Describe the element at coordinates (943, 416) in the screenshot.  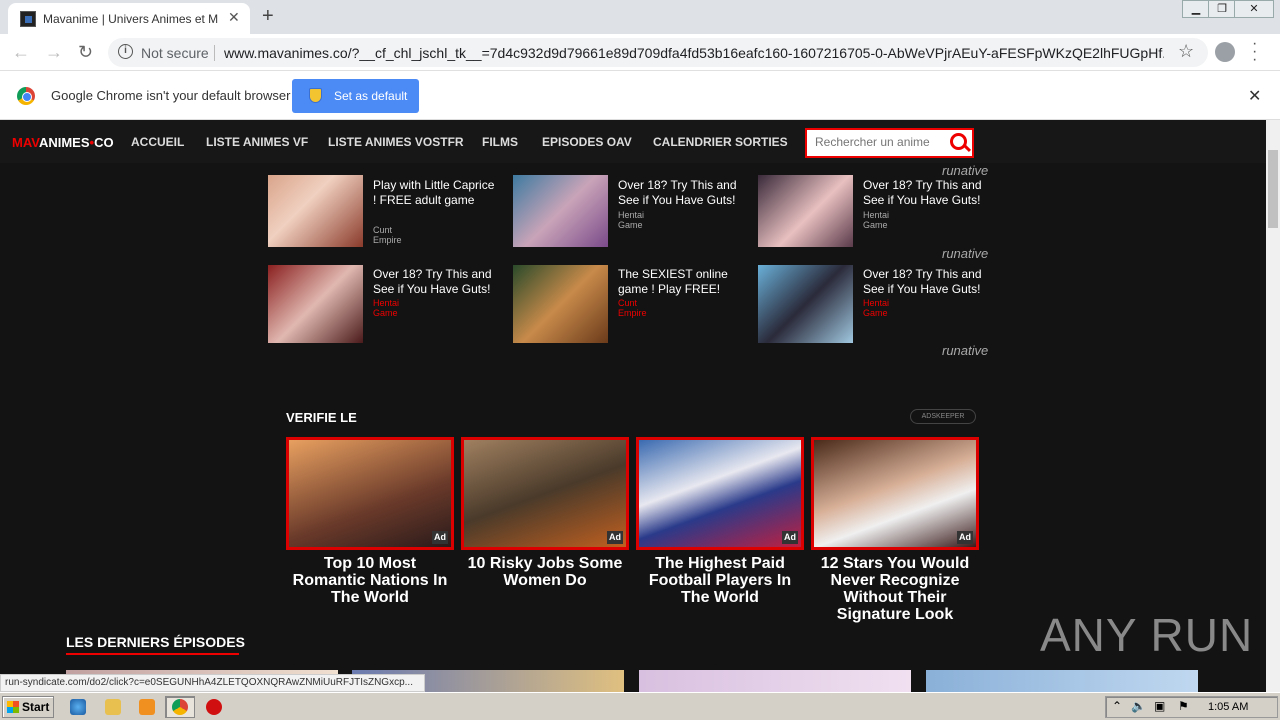
I see `adskeeper-logo: ADSKEEPER` at that location.